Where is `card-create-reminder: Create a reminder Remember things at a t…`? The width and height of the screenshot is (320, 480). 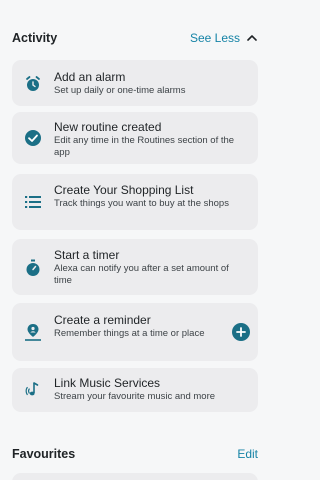
card-create-reminder: Create a reminder Remember things at a t… is located at coordinates (135, 332).